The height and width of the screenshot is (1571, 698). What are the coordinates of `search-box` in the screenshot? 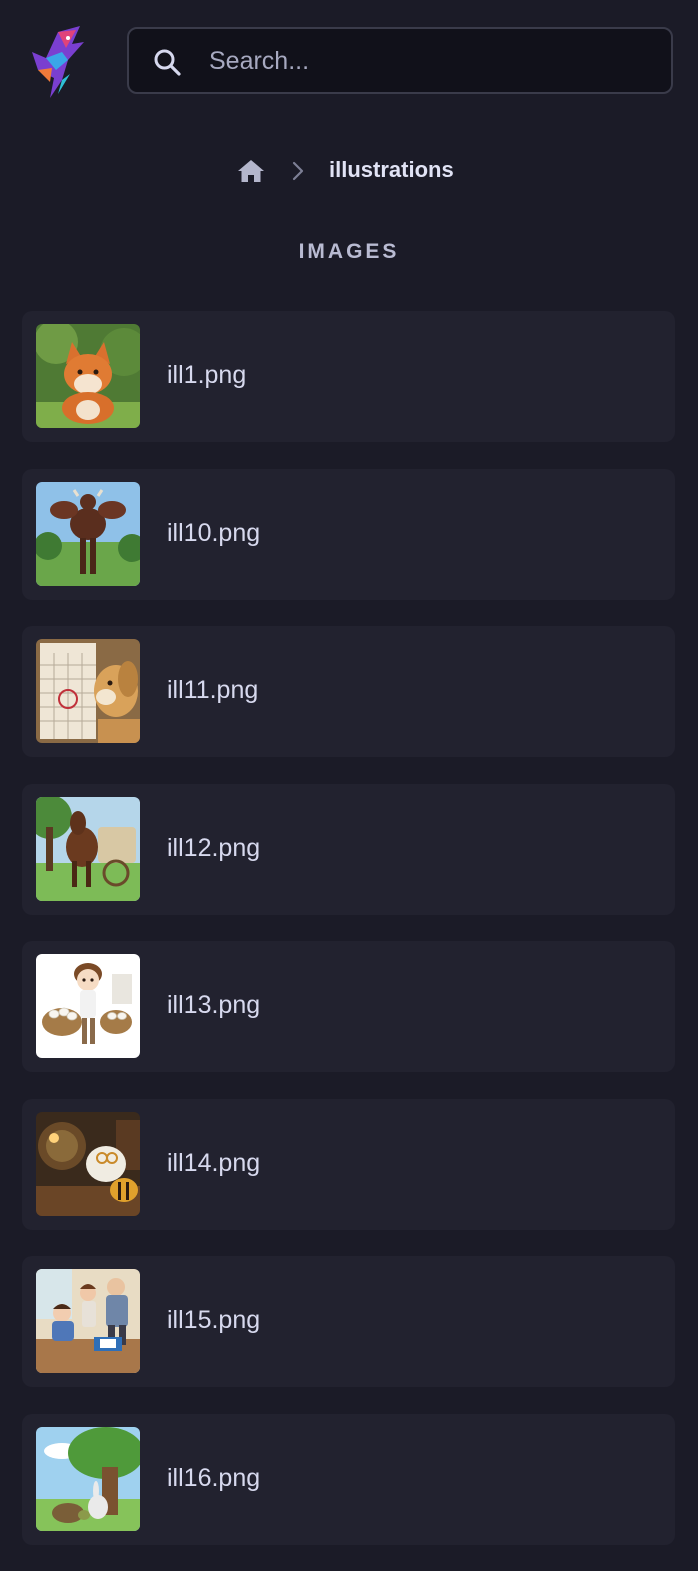 It's located at (400, 60).